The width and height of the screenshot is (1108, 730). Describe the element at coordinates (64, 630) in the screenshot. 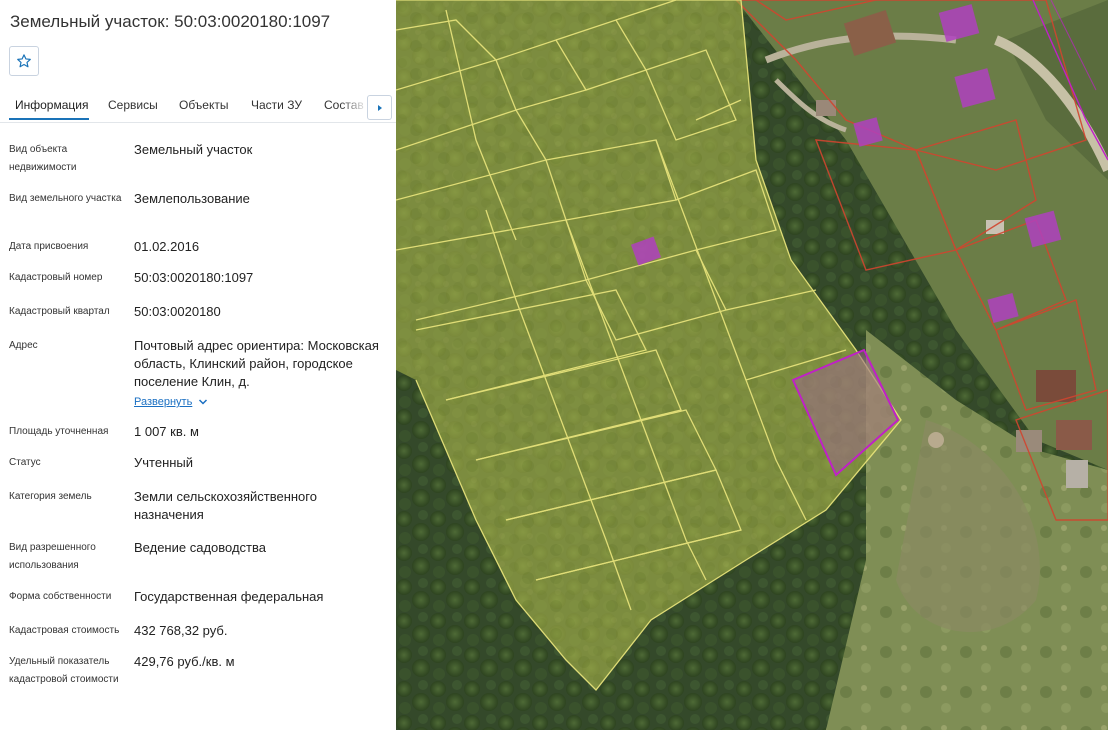

I see `field-label: Кадастровая стоимость` at that location.